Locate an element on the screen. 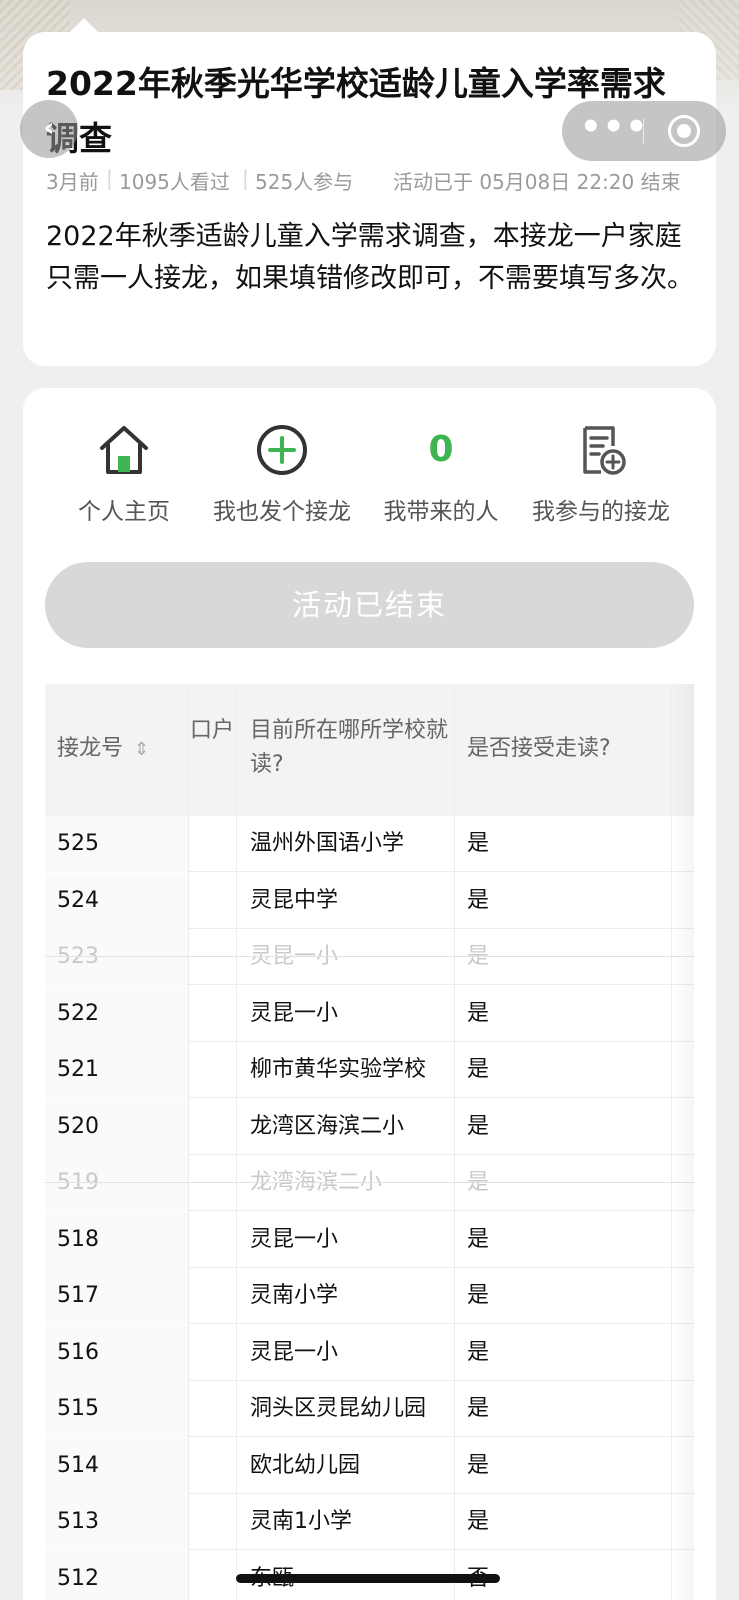 The width and height of the screenshot is (739, 1600). back-button: ‹ is located at coordinates (49, 129).